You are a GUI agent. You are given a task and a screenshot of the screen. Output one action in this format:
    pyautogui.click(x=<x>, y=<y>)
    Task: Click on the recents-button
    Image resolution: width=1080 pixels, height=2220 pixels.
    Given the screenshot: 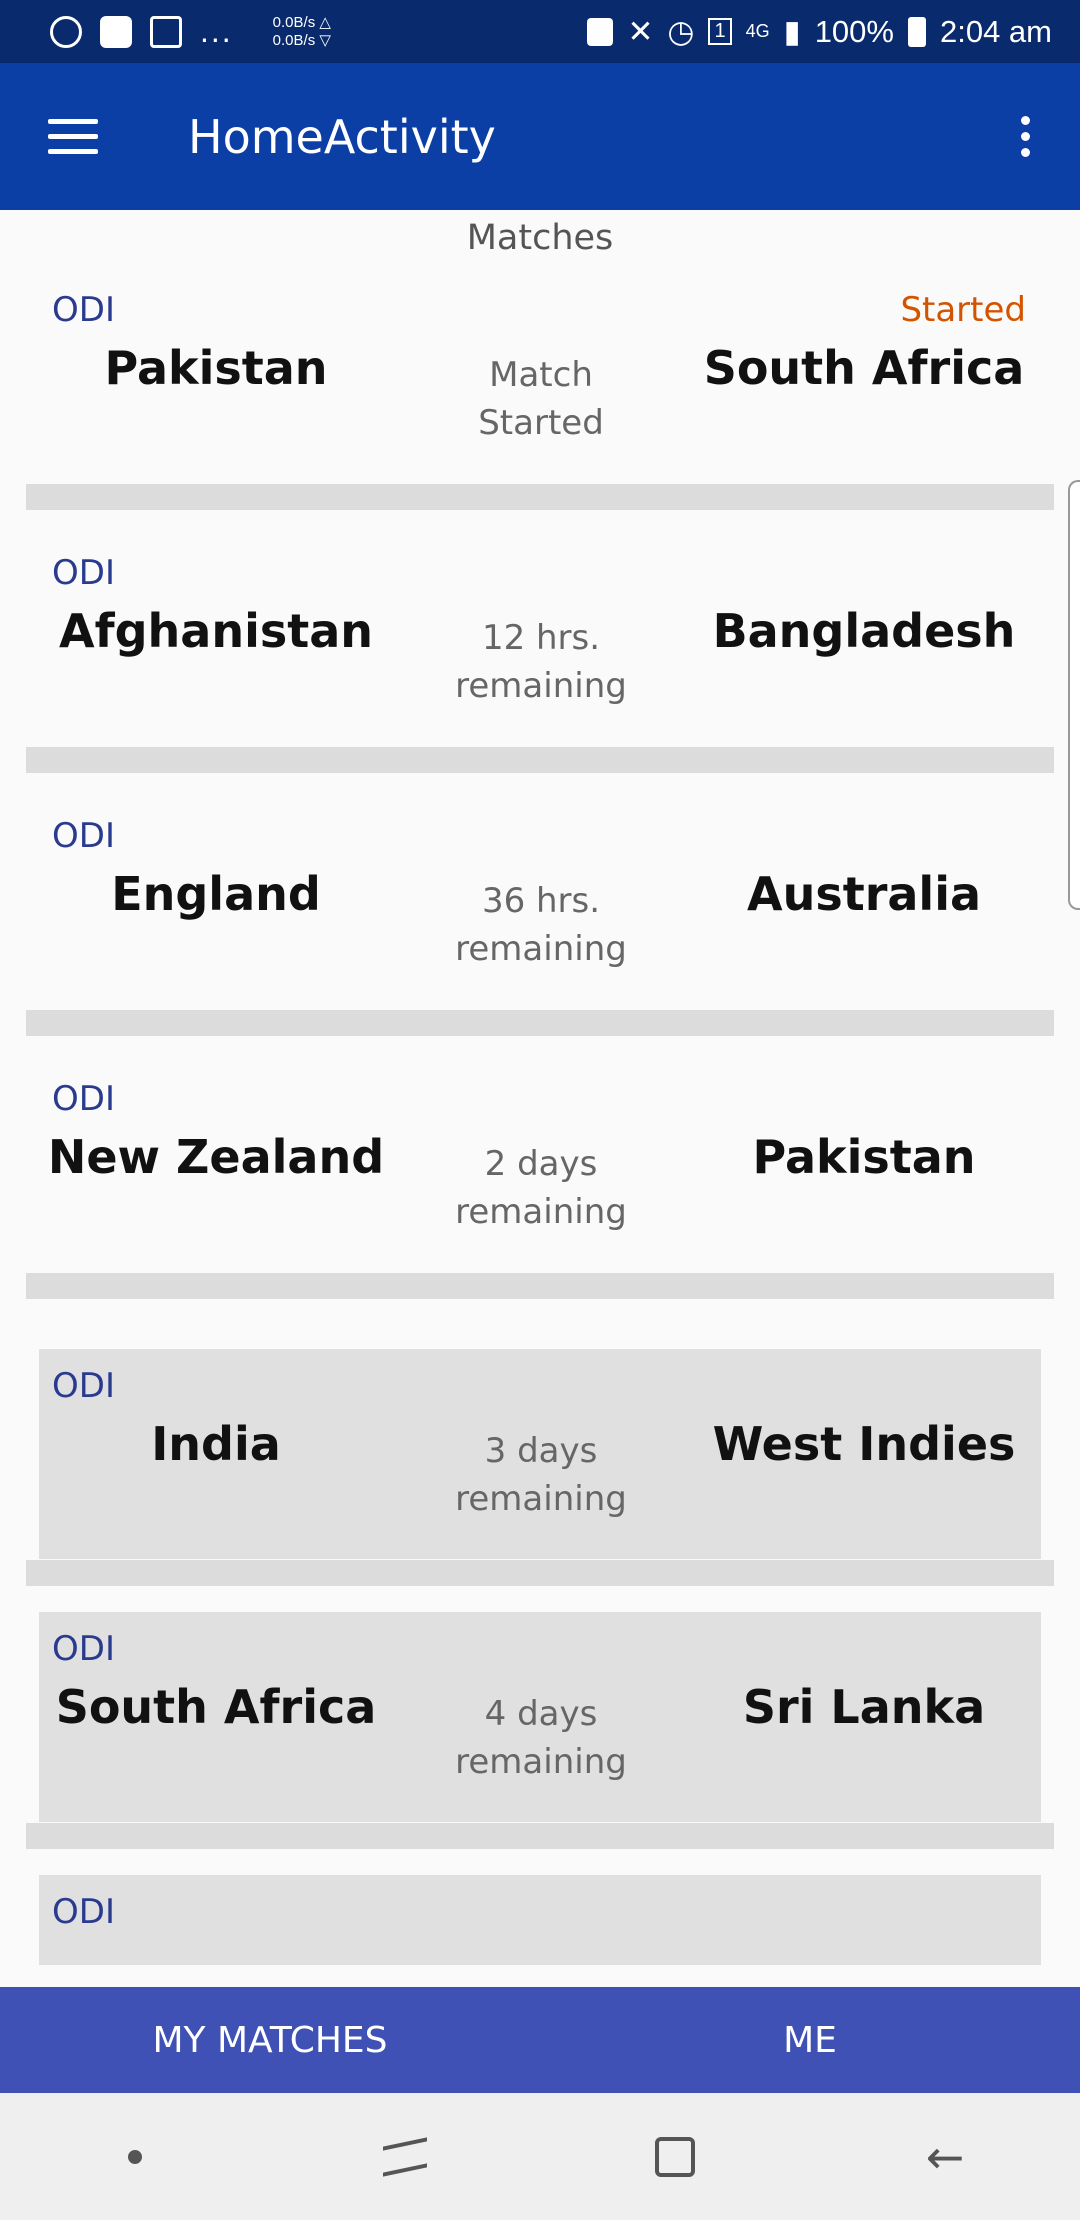 What is the action you would take?
    pyautogui.click(x=405, y=2157)
    